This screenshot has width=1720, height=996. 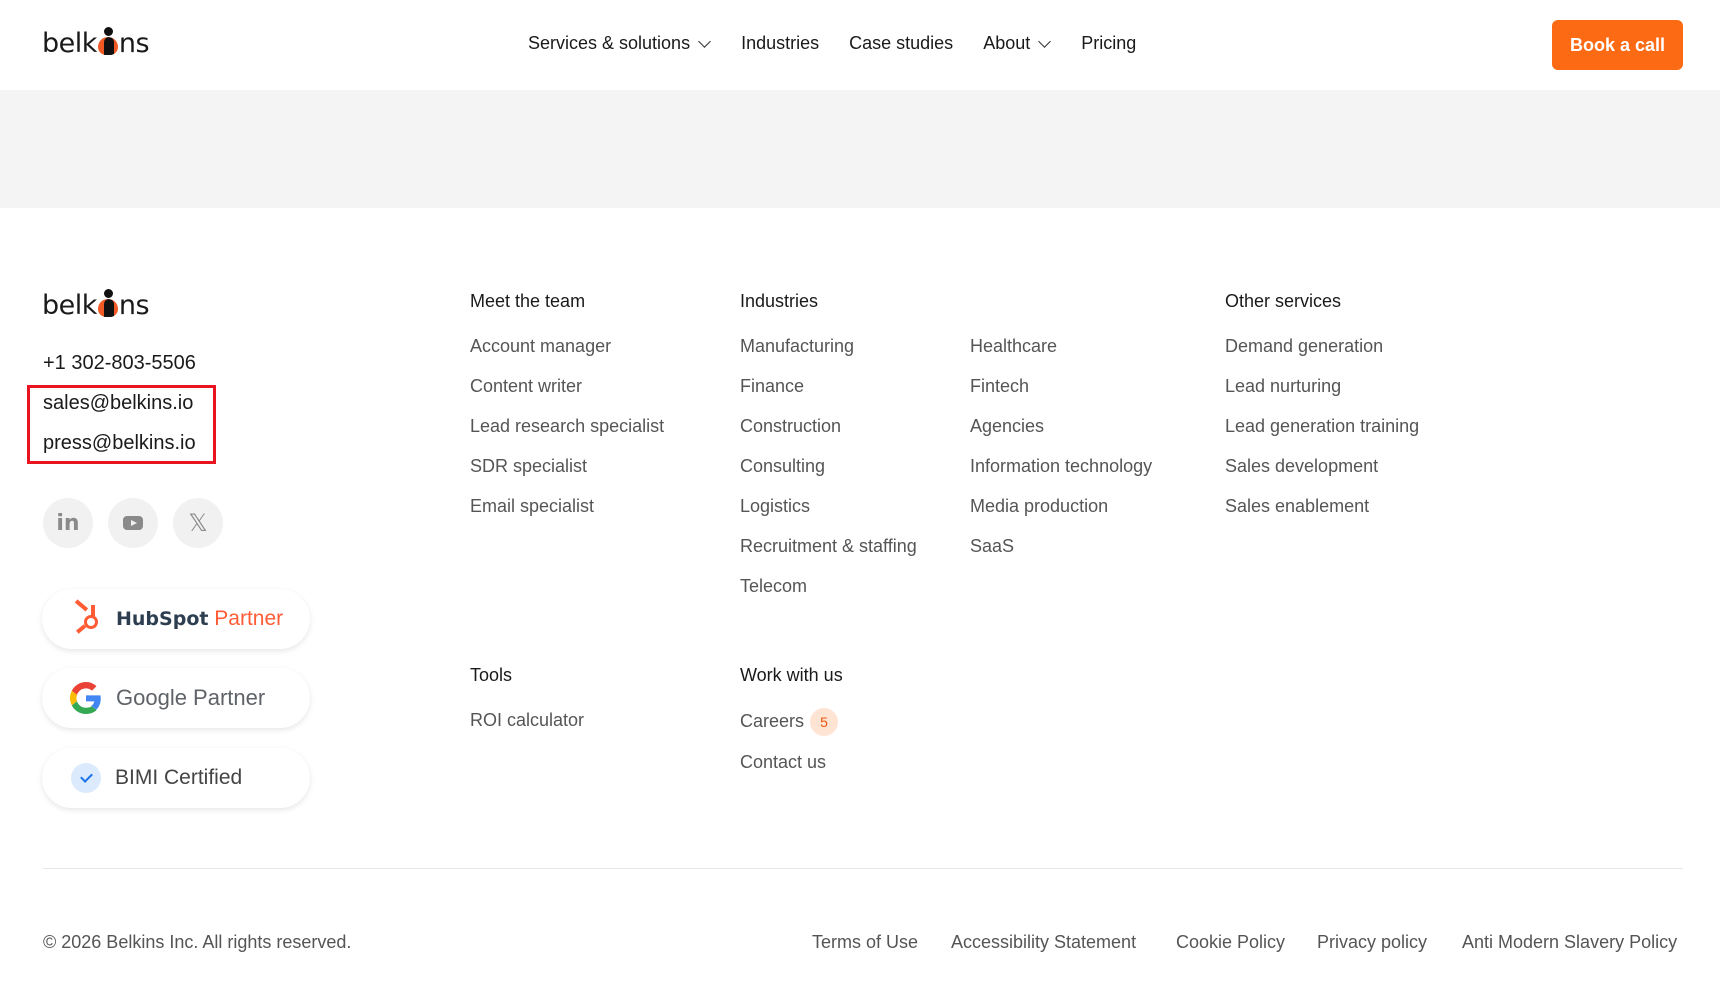 What do you see at coordinates (999, 386) in the screenshot?
I see `link-fintech: Fintech` at bounding box center [999, 386].